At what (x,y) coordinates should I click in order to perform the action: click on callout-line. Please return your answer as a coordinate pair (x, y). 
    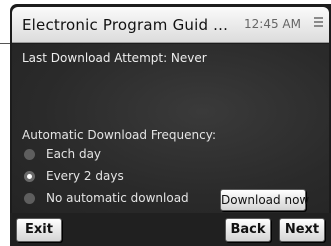
    Looking at the image, I should click on (5, 43).